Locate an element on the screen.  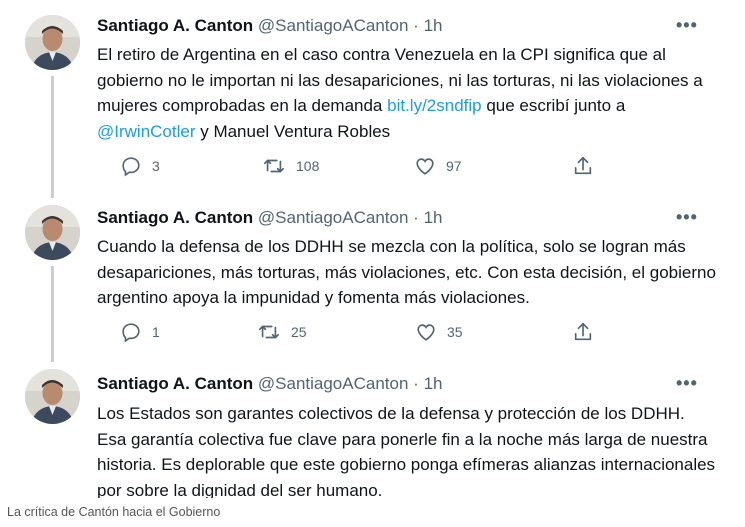
reply-count: 1 is located at coordinates (156, 332).